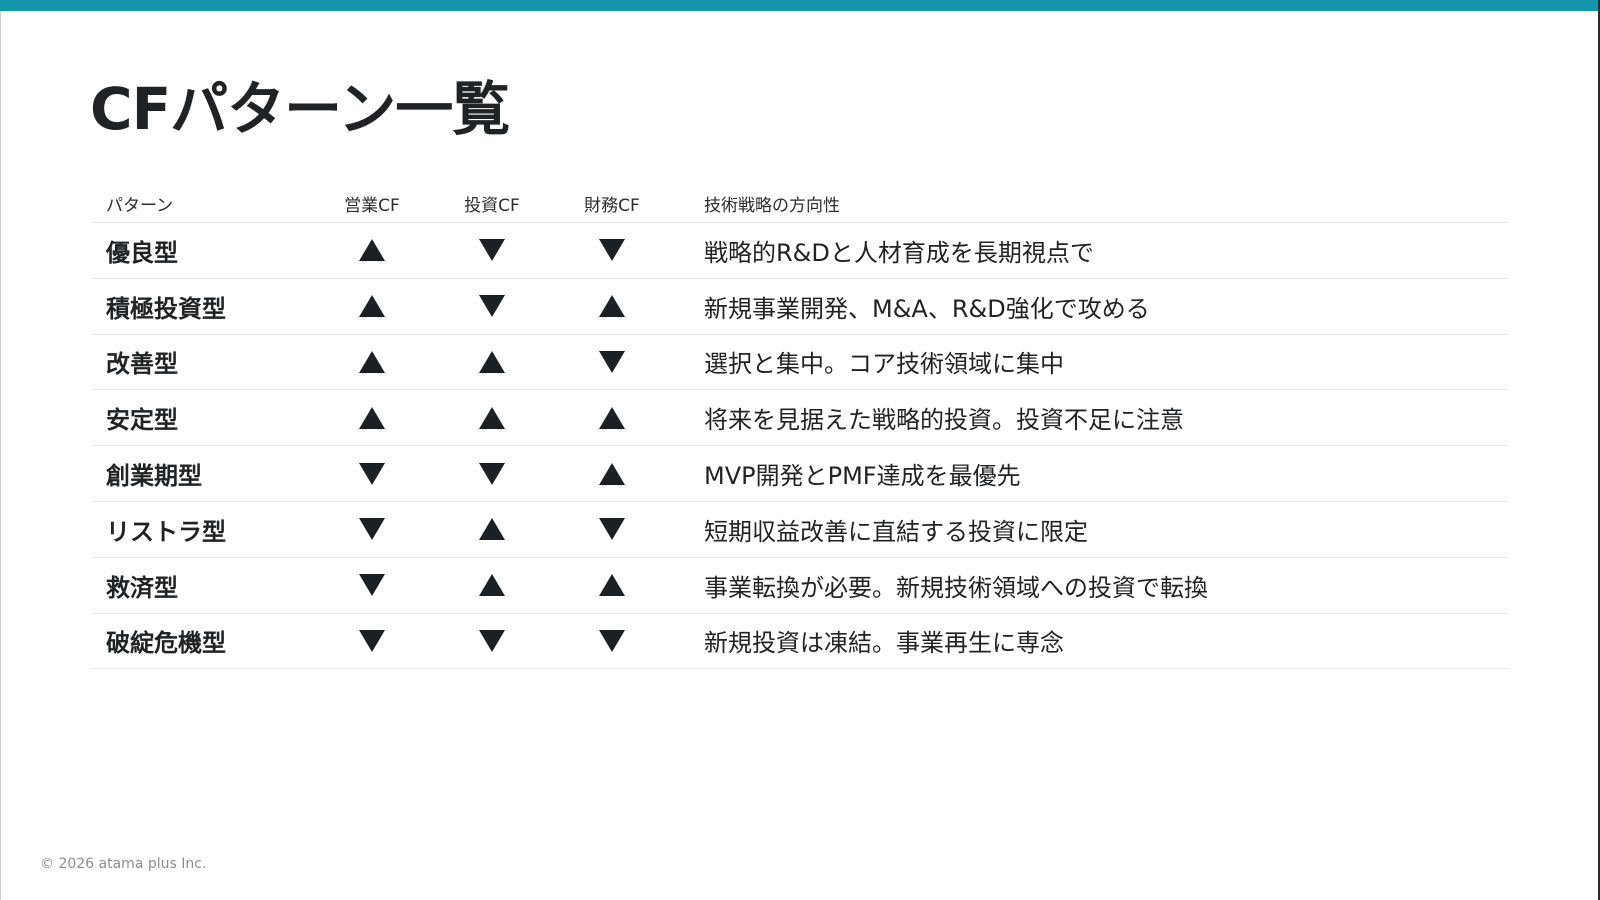 The image size is (1600, 900). I want to click on table-header-row: パターン 営業CF 投資CF 財務CF 技術戦略の方向性, so click(800, 200).